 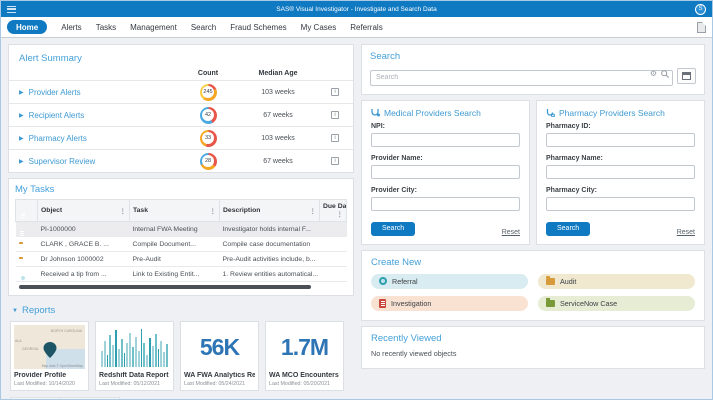 I want to click on due-date-column-header: Due Date⋮, so click(x=333, y=210).